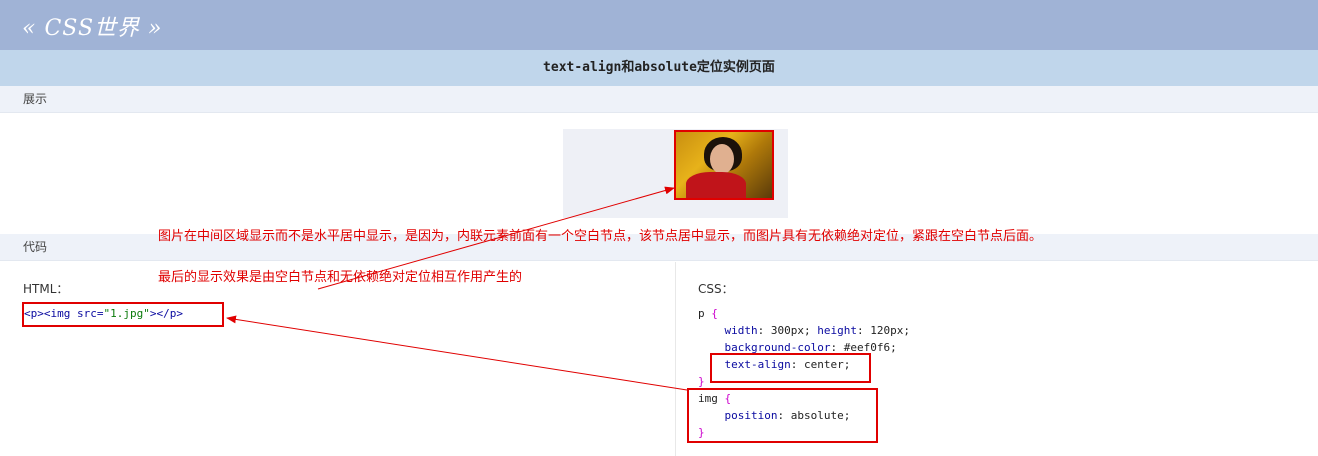  I want to click on arrow-to-image, so click(496, 238).